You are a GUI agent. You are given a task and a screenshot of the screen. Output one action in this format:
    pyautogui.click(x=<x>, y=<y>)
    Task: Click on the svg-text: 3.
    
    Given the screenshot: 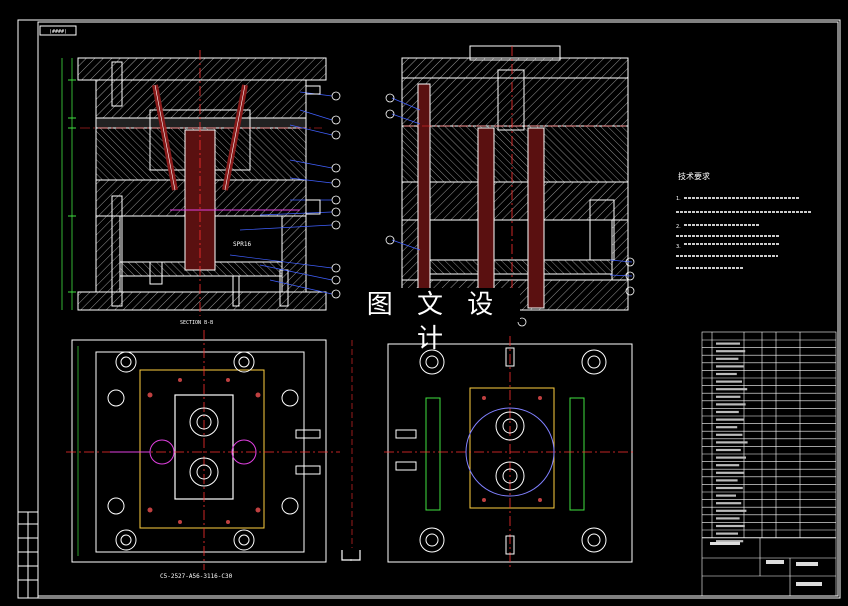 What is the action you would take?
    pyautogui.click(x=678, y=247)
    